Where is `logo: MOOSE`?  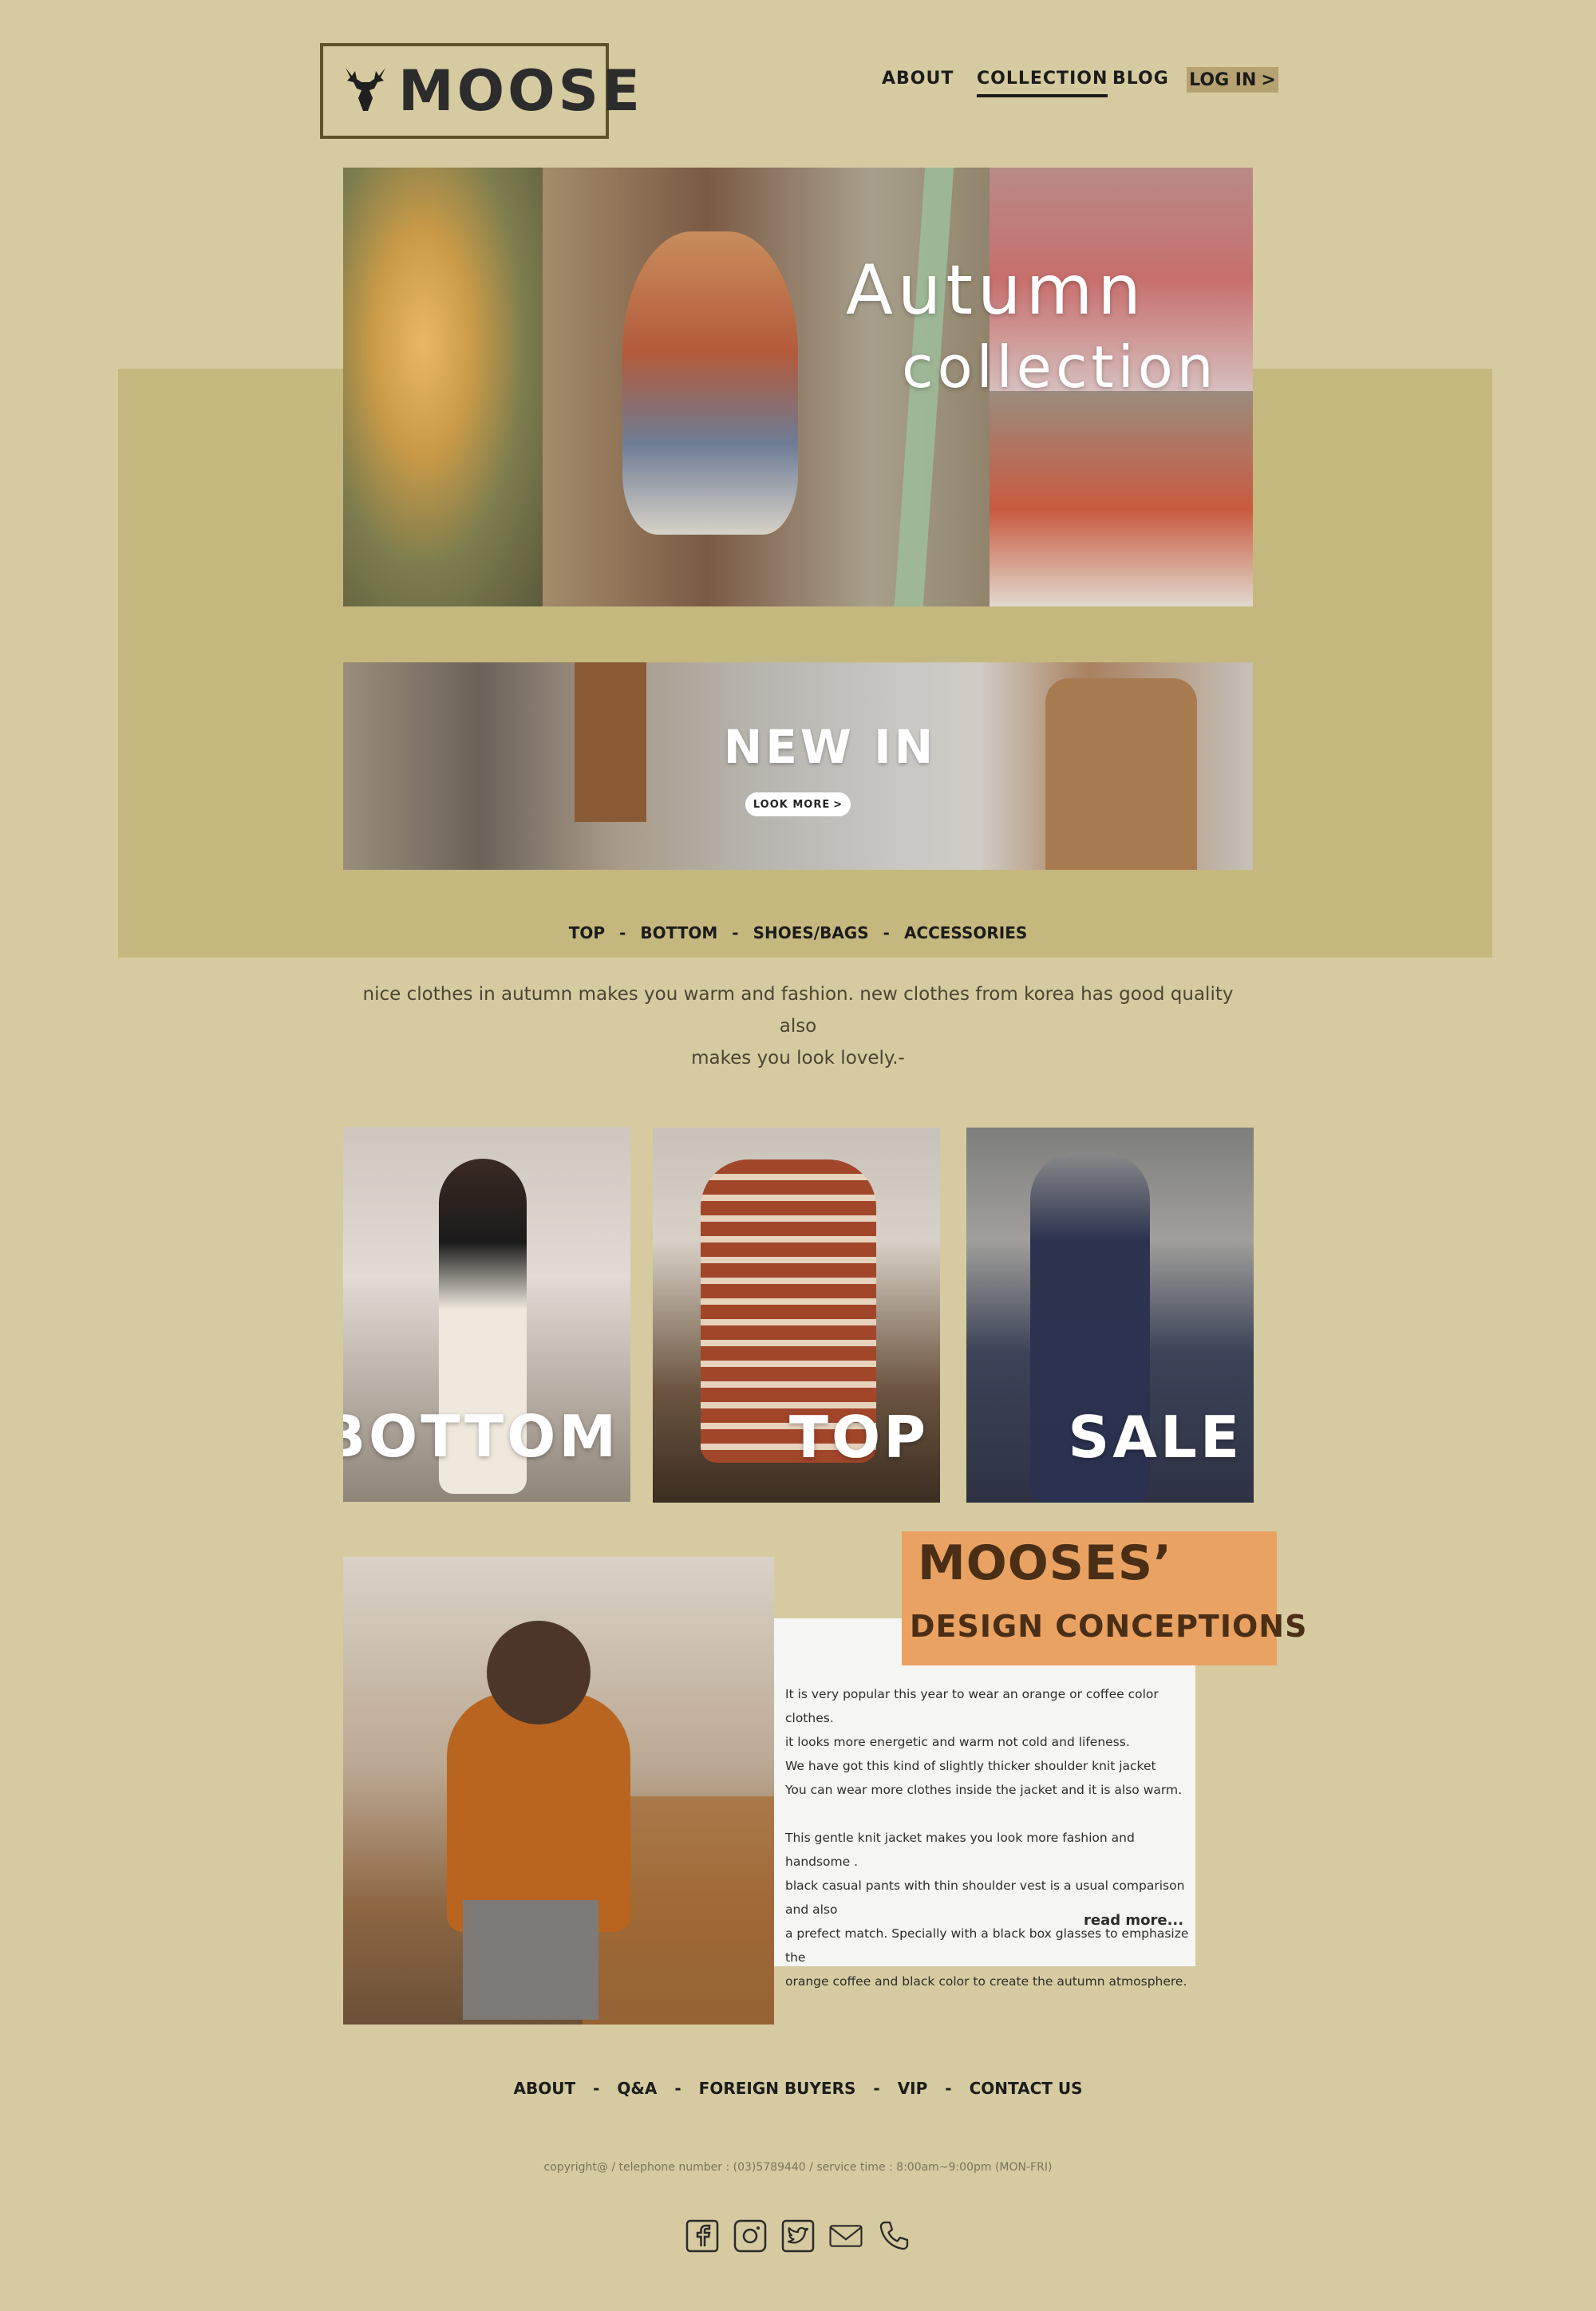 logo: MOOSE is located at coordinates (480, 91).